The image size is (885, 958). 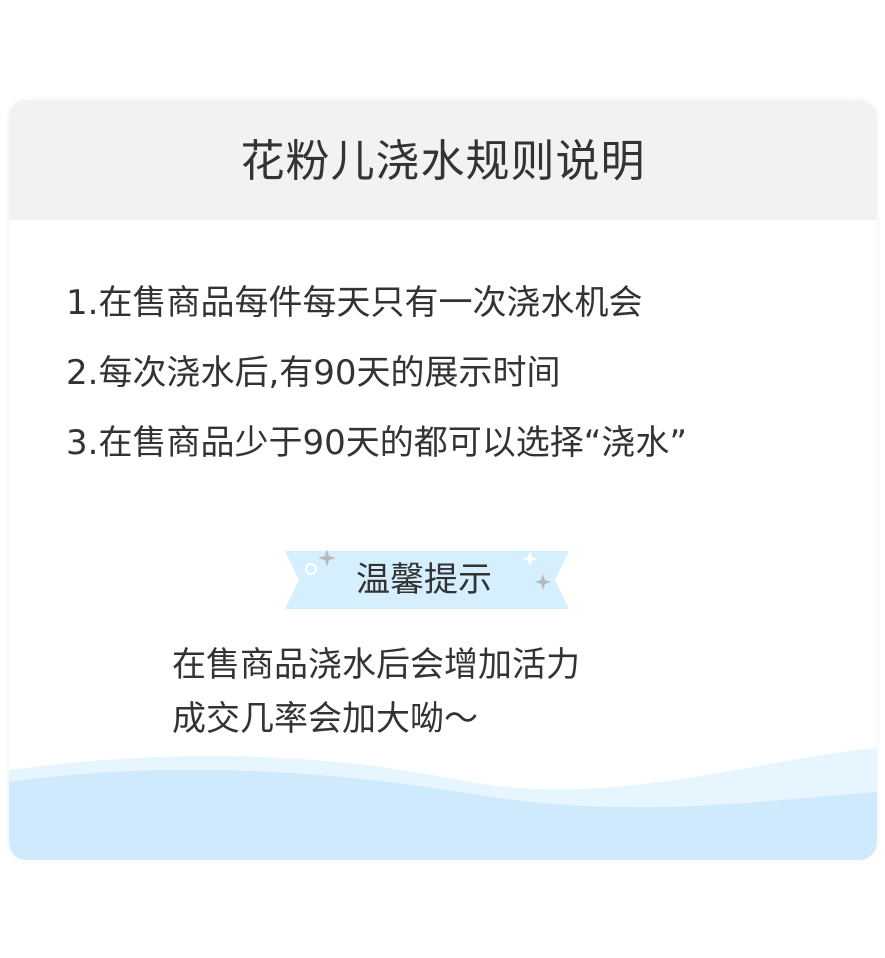 I want to click on rule-item-1: 1.在售商品每件每天只有一次浇水机会, so click(x=354, y=303).